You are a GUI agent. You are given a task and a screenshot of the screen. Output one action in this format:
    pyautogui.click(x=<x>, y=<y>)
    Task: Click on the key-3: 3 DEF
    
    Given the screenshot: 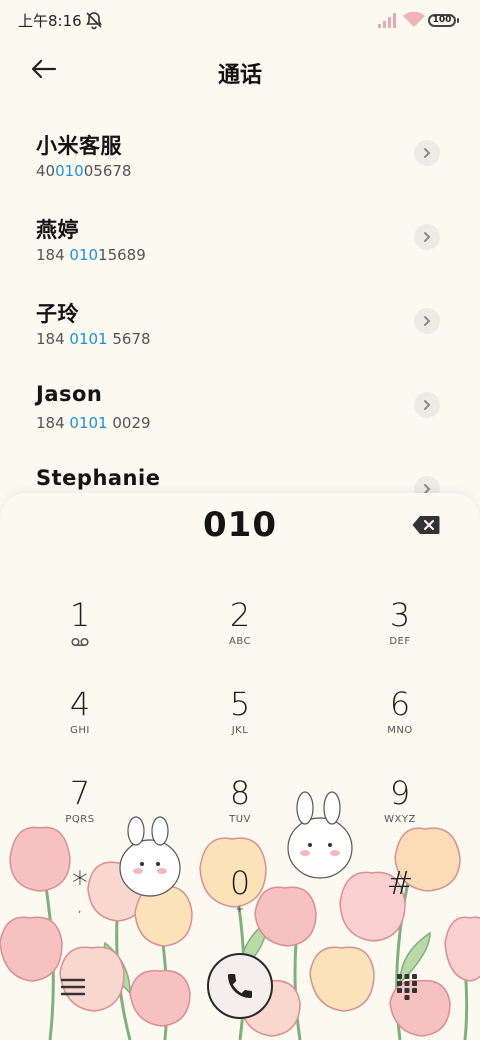 What is the action you would take?
    pyautogui.click(x=400, y=635)
    